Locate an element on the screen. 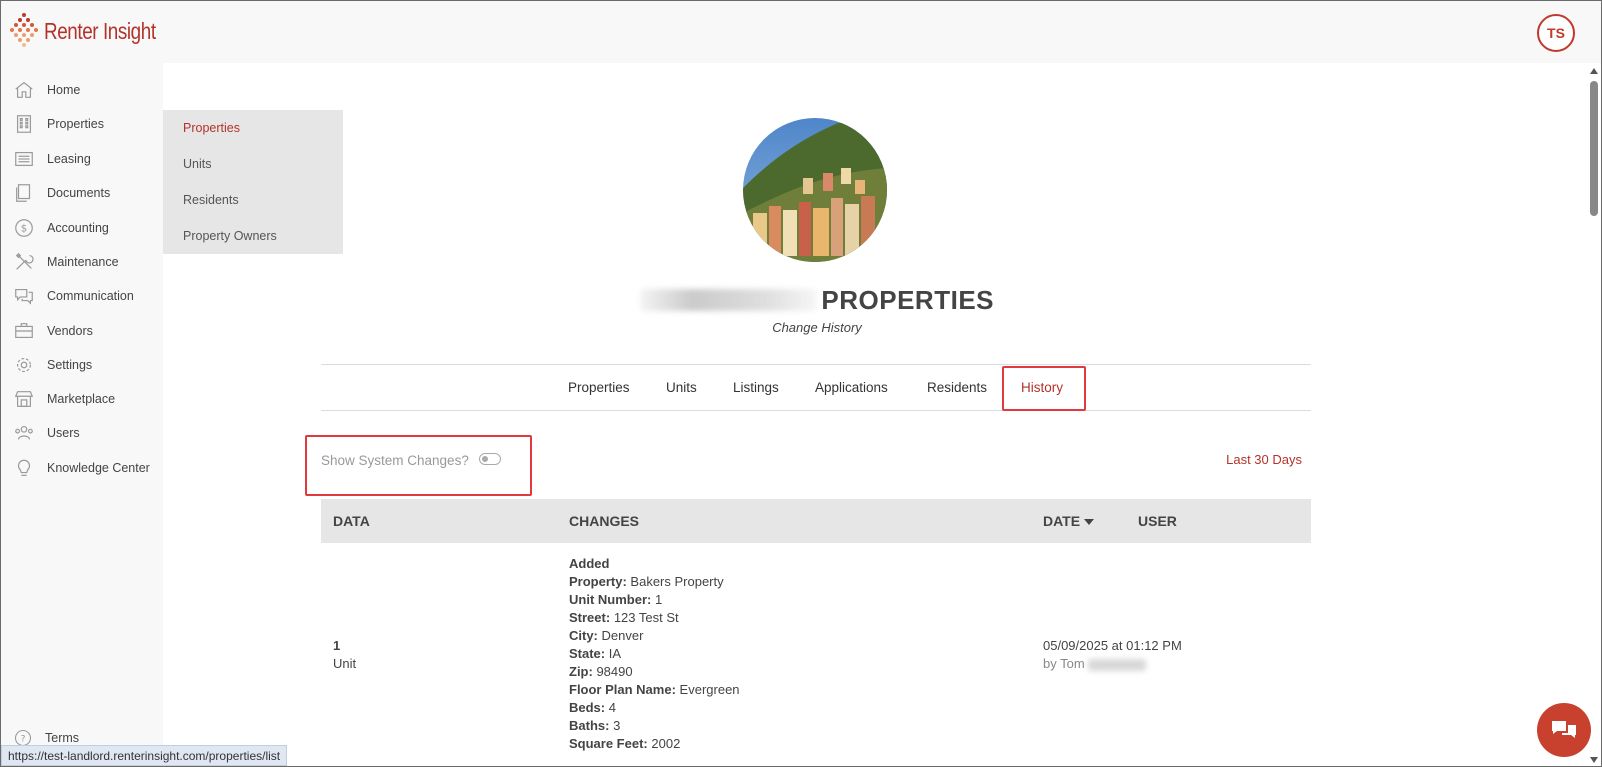 The width and height of the screenshot is (1602, 767). sidebar-item-label: Documents is located at coordinates (79, 193).